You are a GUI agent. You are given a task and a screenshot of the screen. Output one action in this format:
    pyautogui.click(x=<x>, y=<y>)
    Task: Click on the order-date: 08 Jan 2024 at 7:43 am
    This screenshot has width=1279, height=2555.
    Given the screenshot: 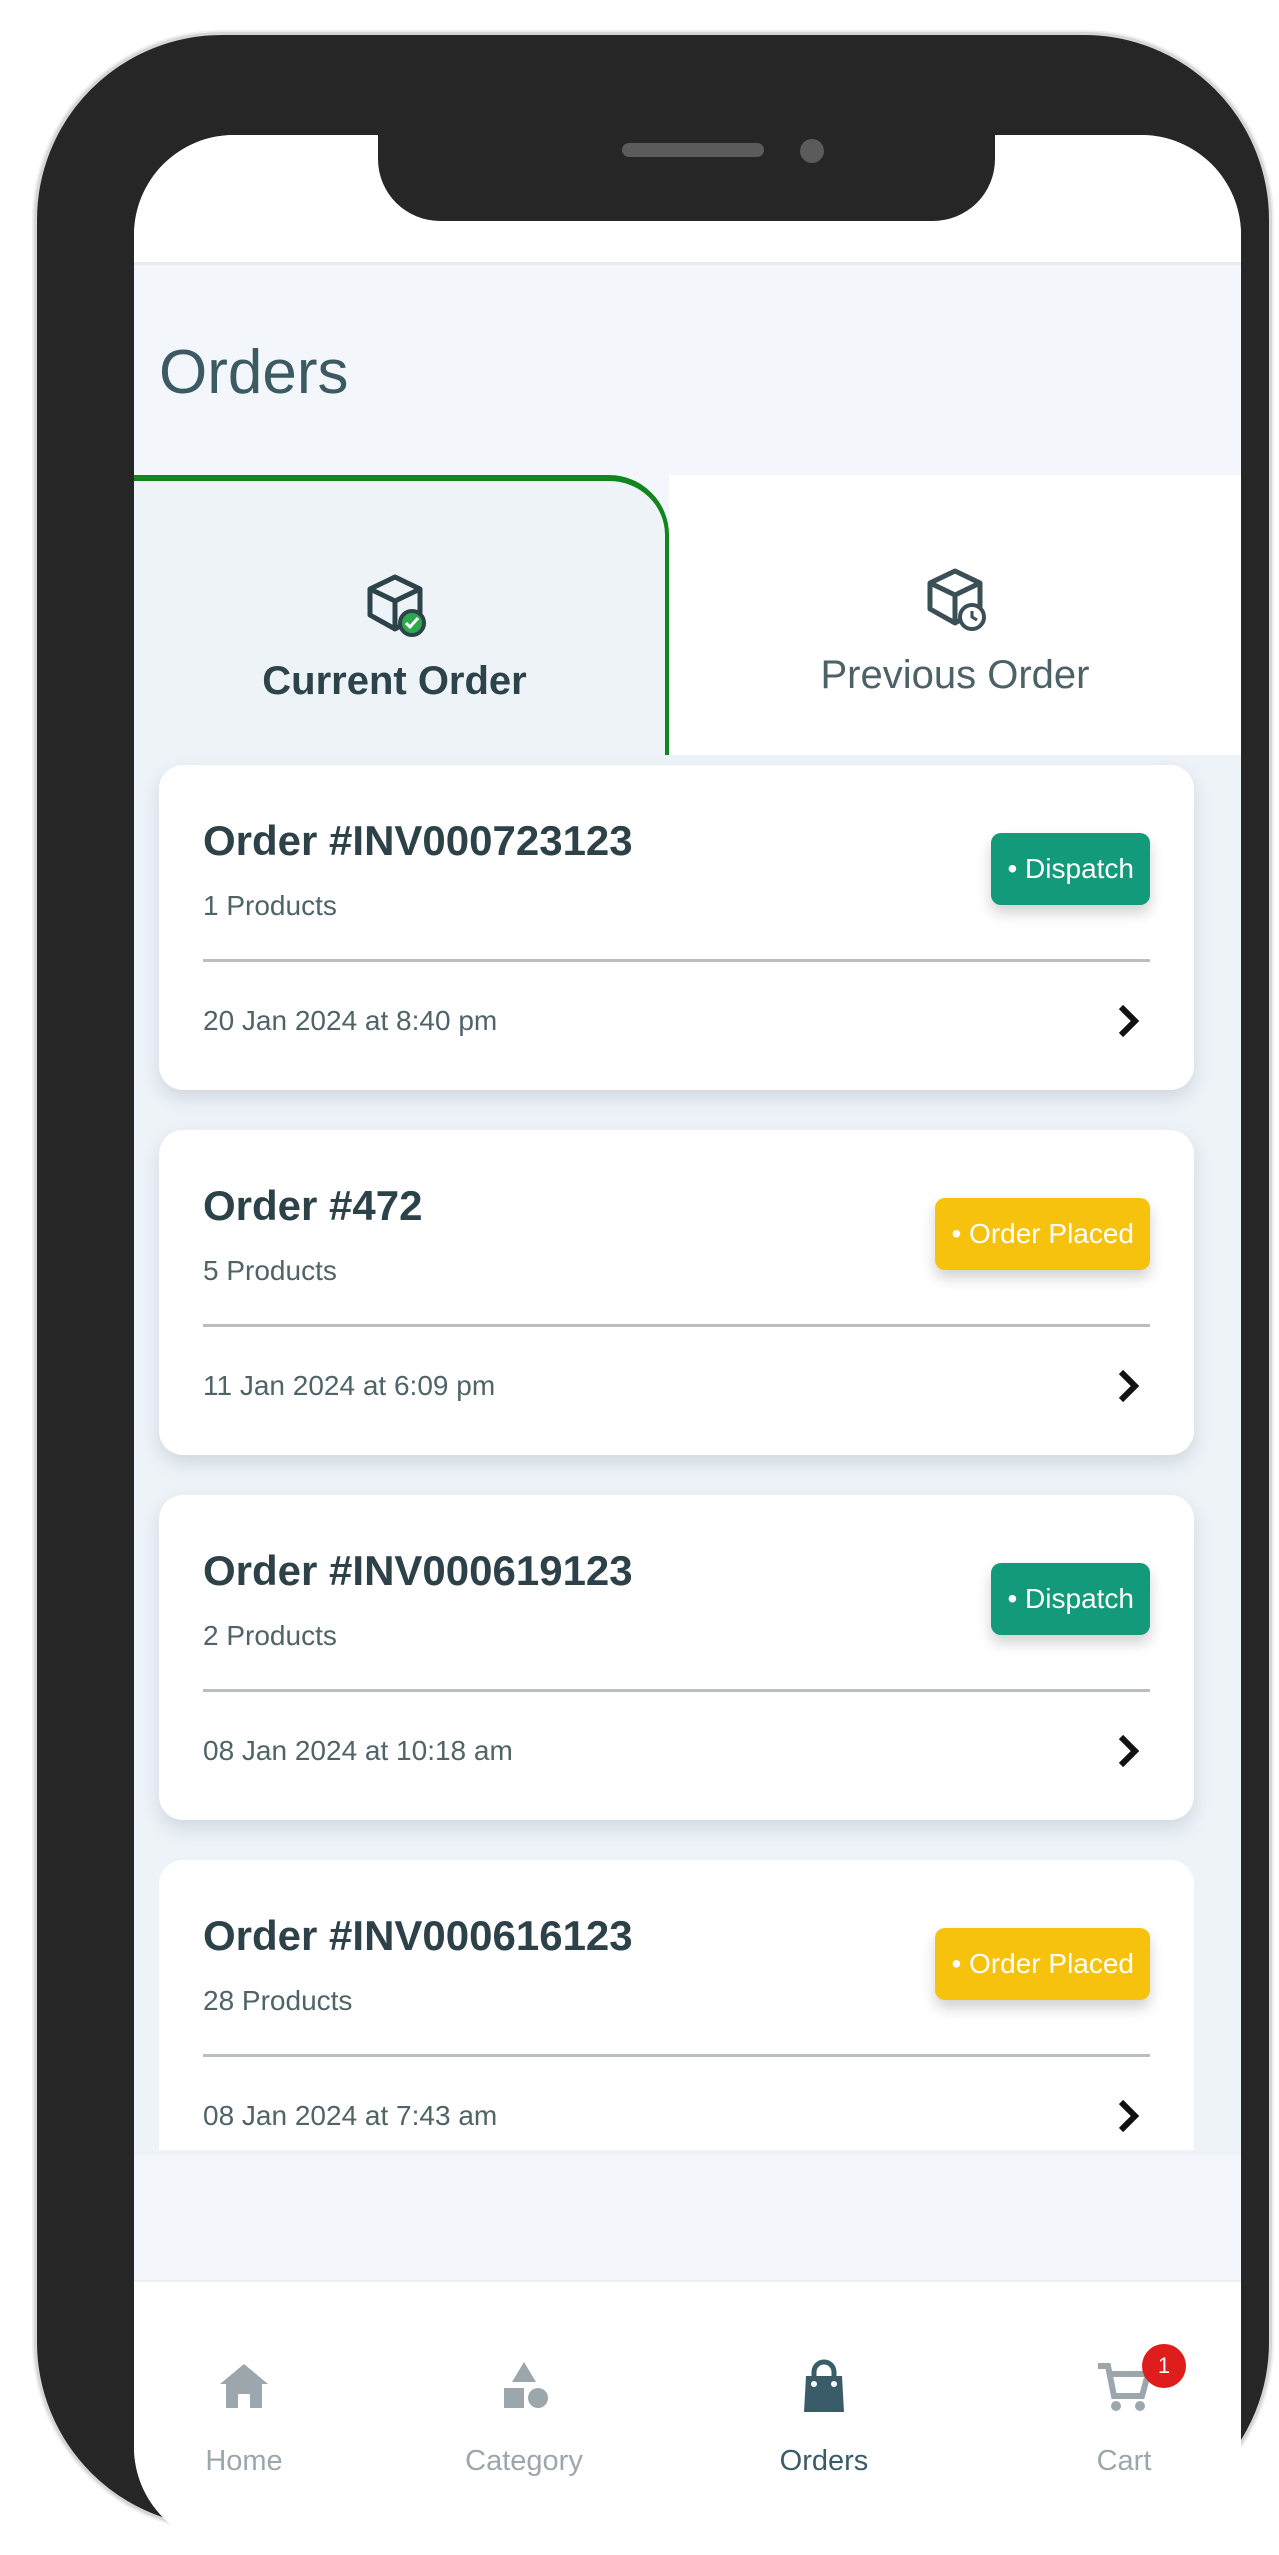 What is the action you would take?
    pyautogui.click(x=350, y=2115)
    